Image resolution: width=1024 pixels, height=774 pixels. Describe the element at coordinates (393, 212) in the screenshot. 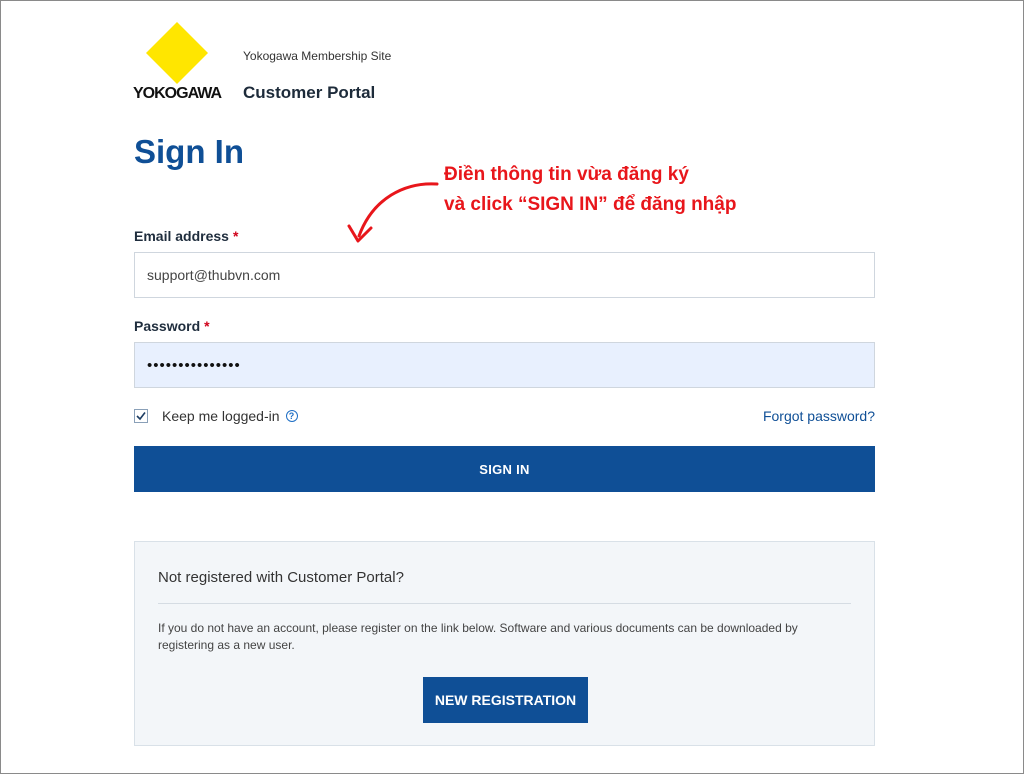

I see `arrow-annotation-icon` at that location.